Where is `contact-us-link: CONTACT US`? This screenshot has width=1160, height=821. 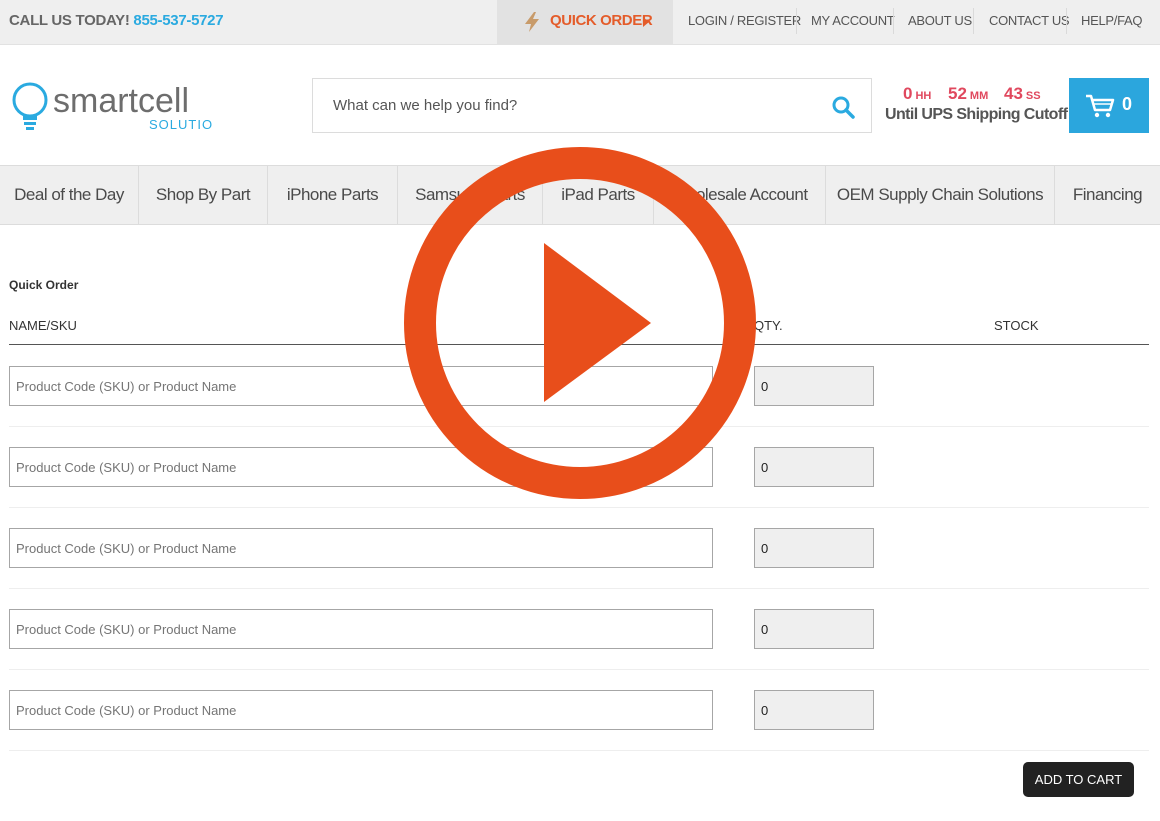 contact-us-link: CONTACT US is located at coordinates (1029, 20).